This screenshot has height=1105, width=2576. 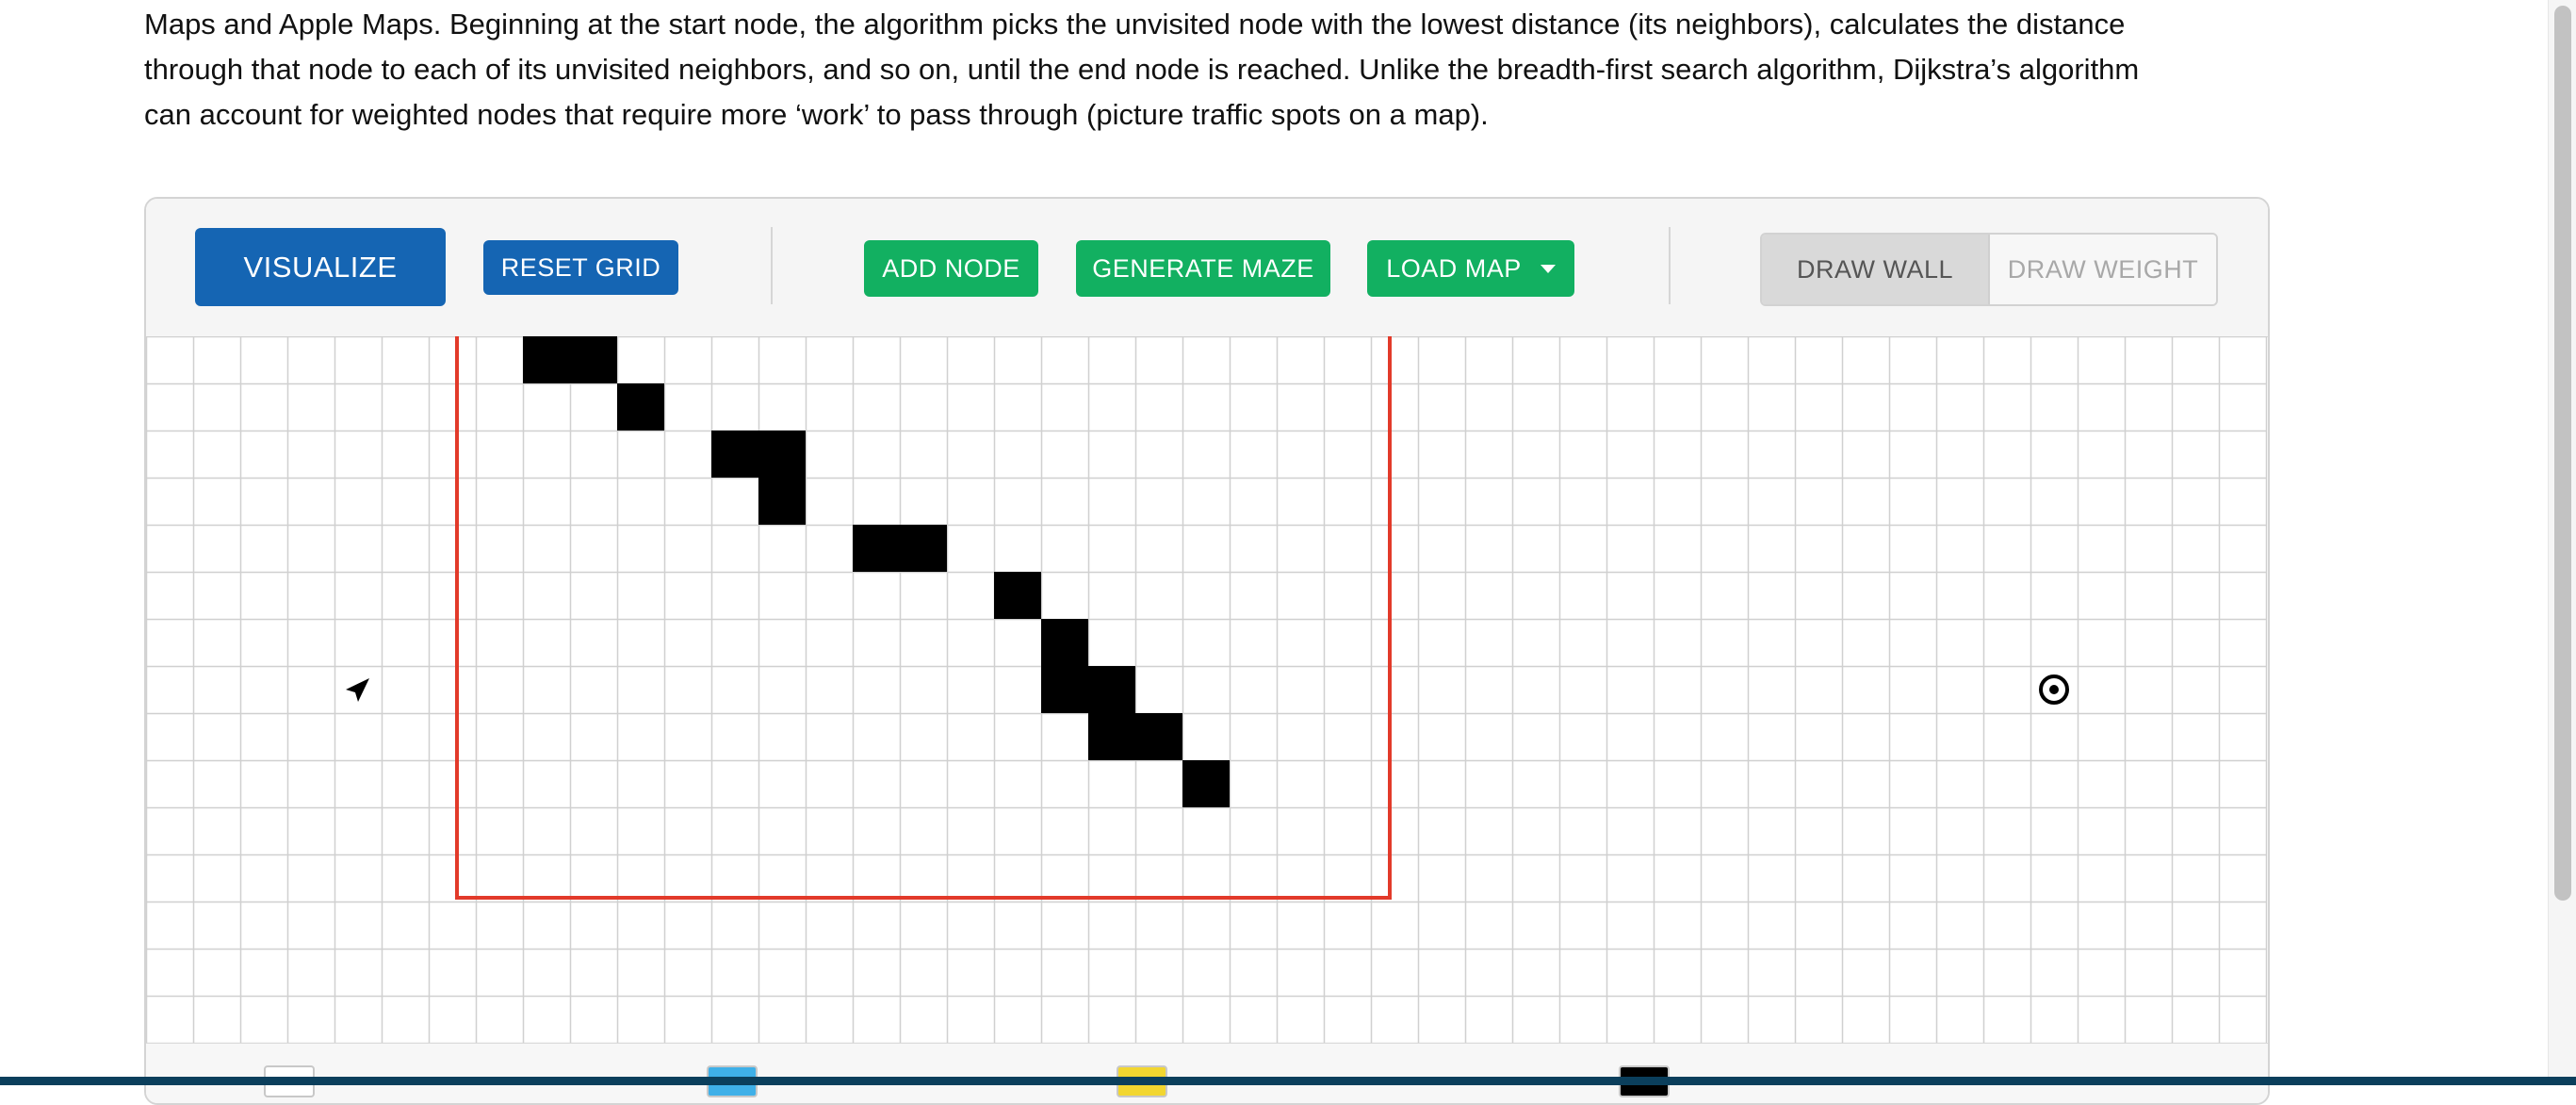 I want to click on visualize-button: VISUALIZE, so click(x=320, y=267).